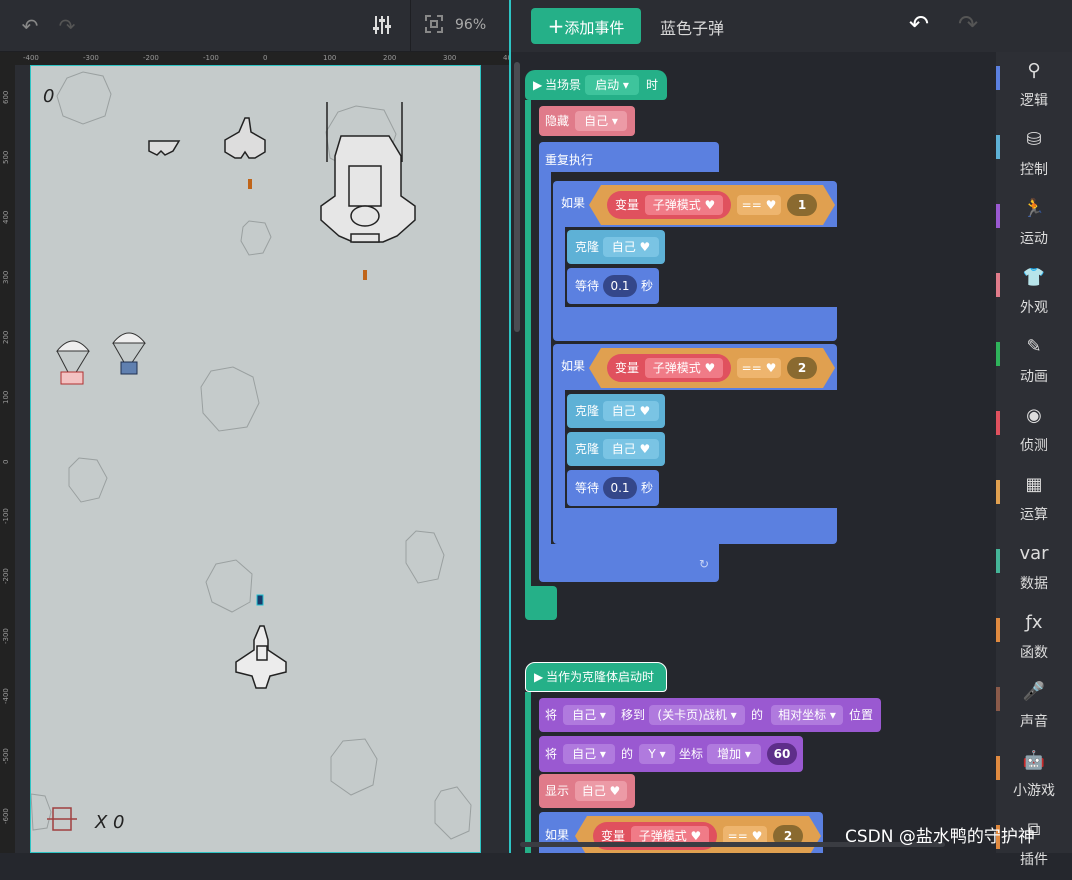 The width and height of the screenshot is (1072, 880). Describe the element at coordinates (6, 636) in the screenshot. I see `ruler-tick-y: -300` at that location.